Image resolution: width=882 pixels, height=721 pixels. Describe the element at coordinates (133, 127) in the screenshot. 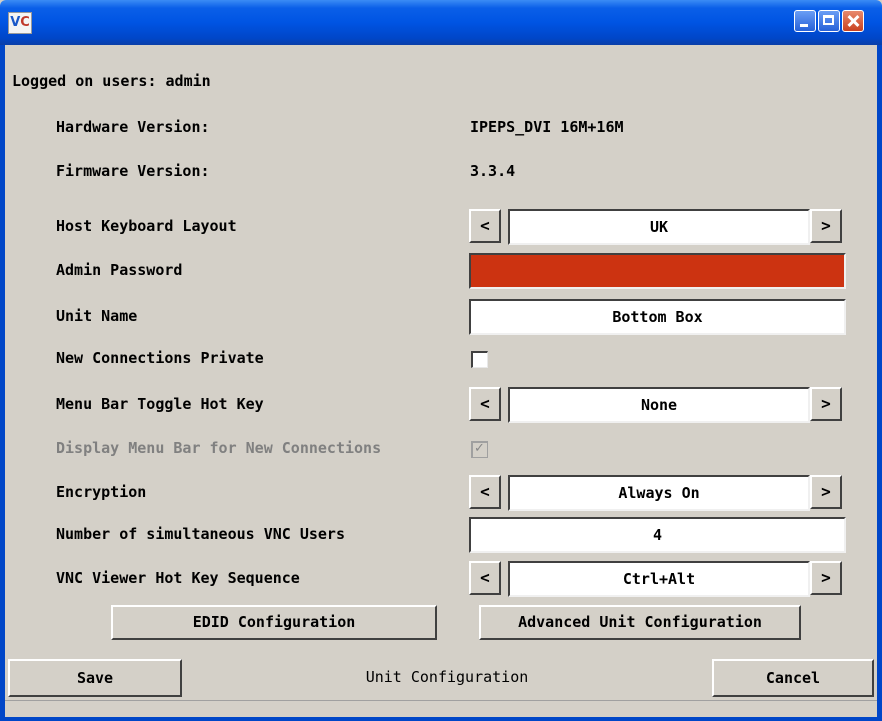

I see `hardware-version-label: Hardware Version:` at that location.